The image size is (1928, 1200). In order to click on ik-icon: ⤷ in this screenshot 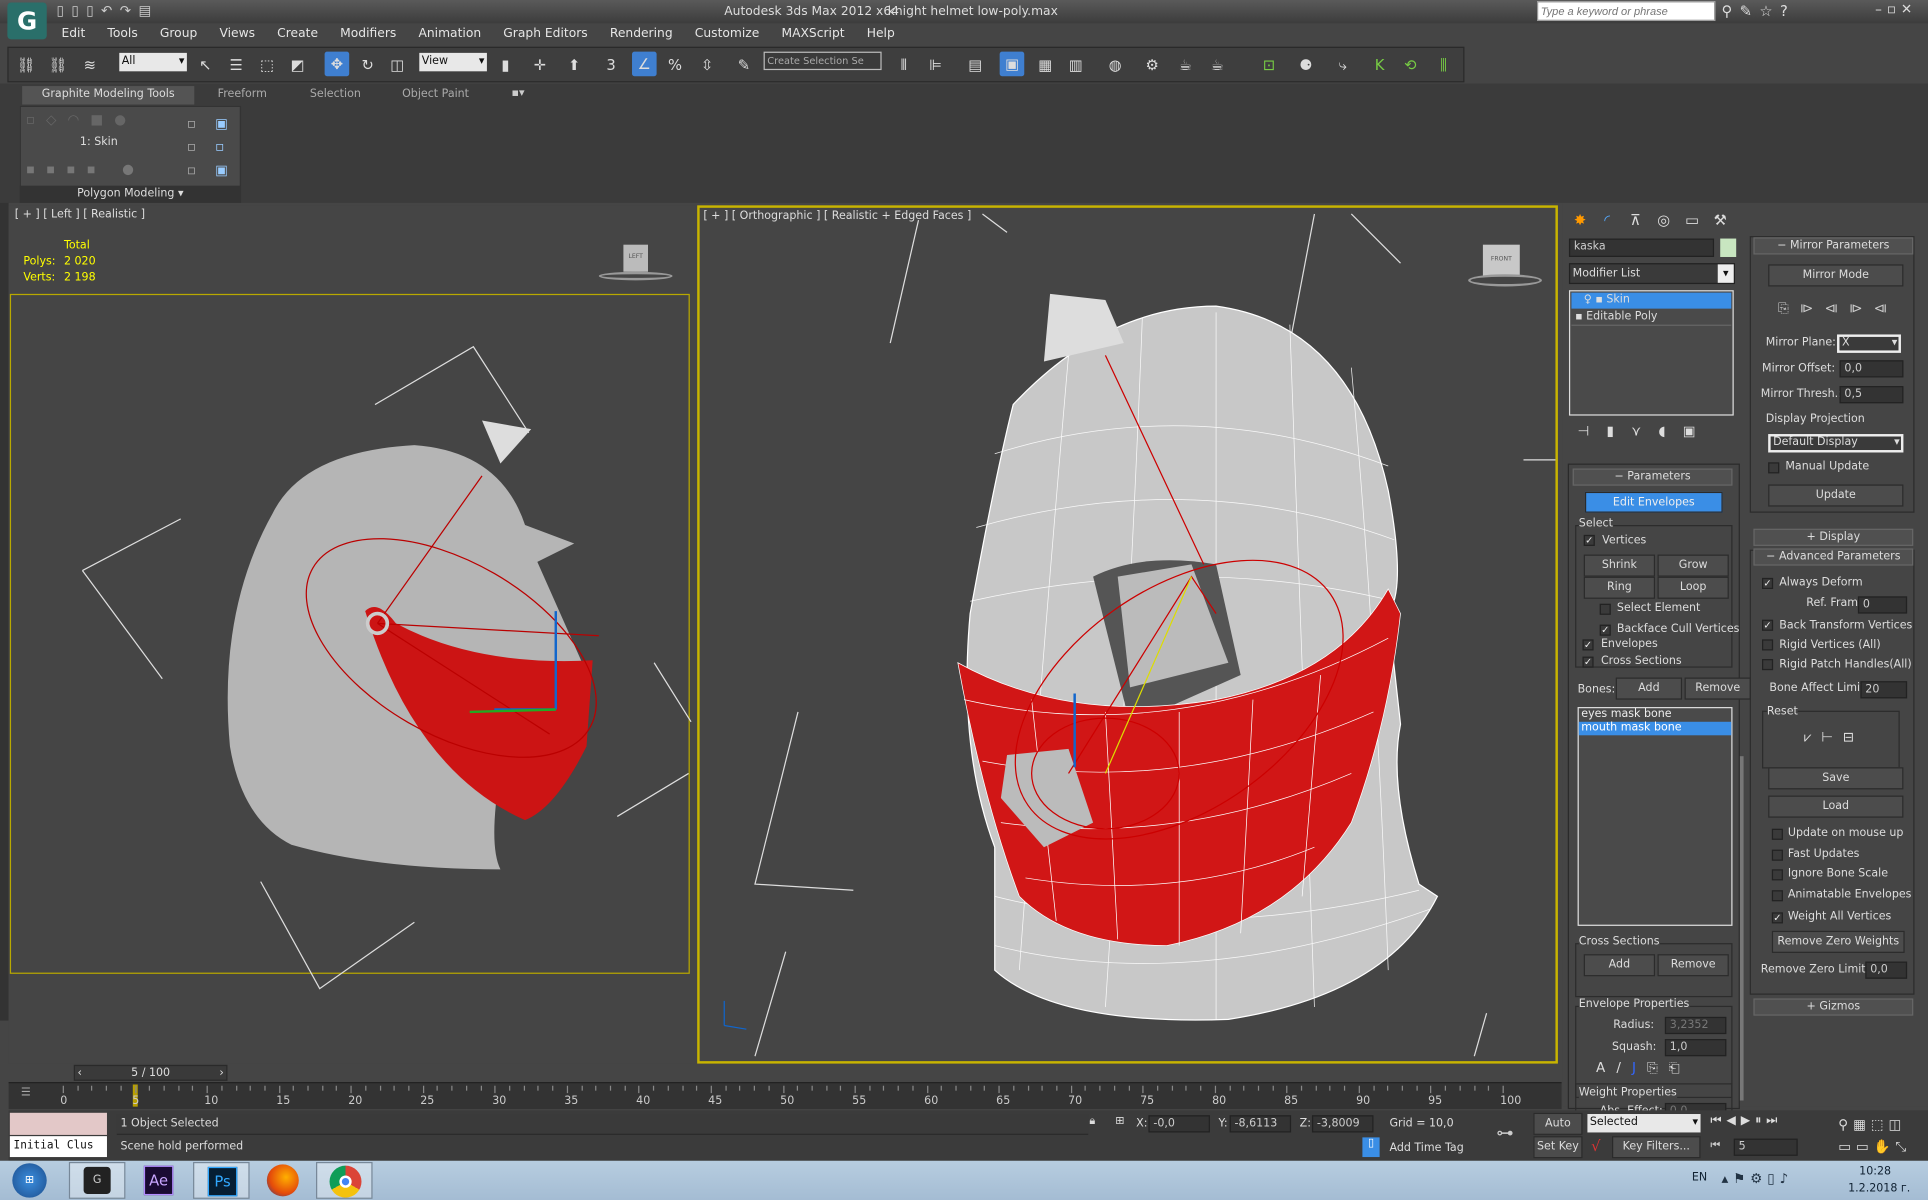, I will do `click(1342, 65)`.